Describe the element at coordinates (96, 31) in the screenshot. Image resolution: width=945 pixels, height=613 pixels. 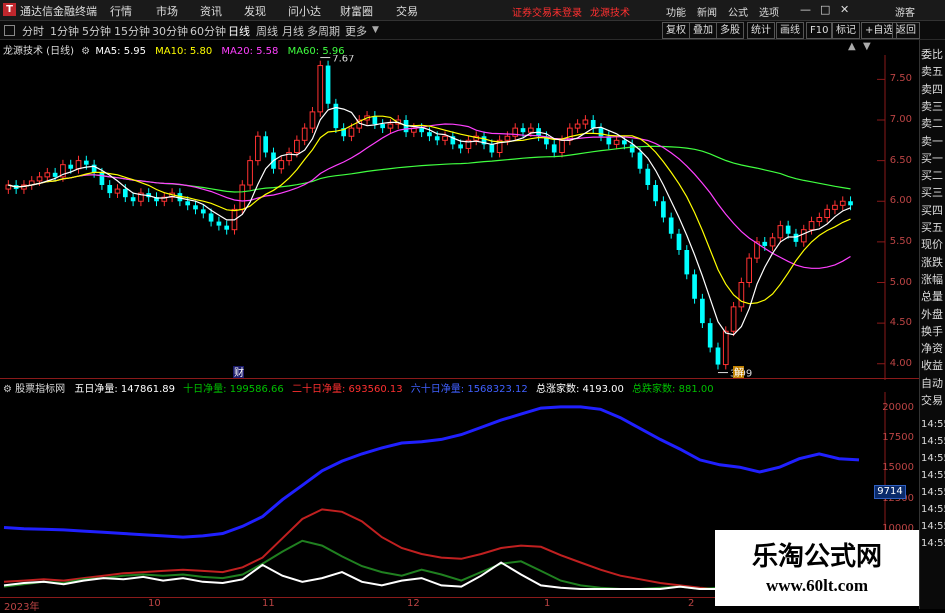
I see `period-5min: 5分钟` at that location.